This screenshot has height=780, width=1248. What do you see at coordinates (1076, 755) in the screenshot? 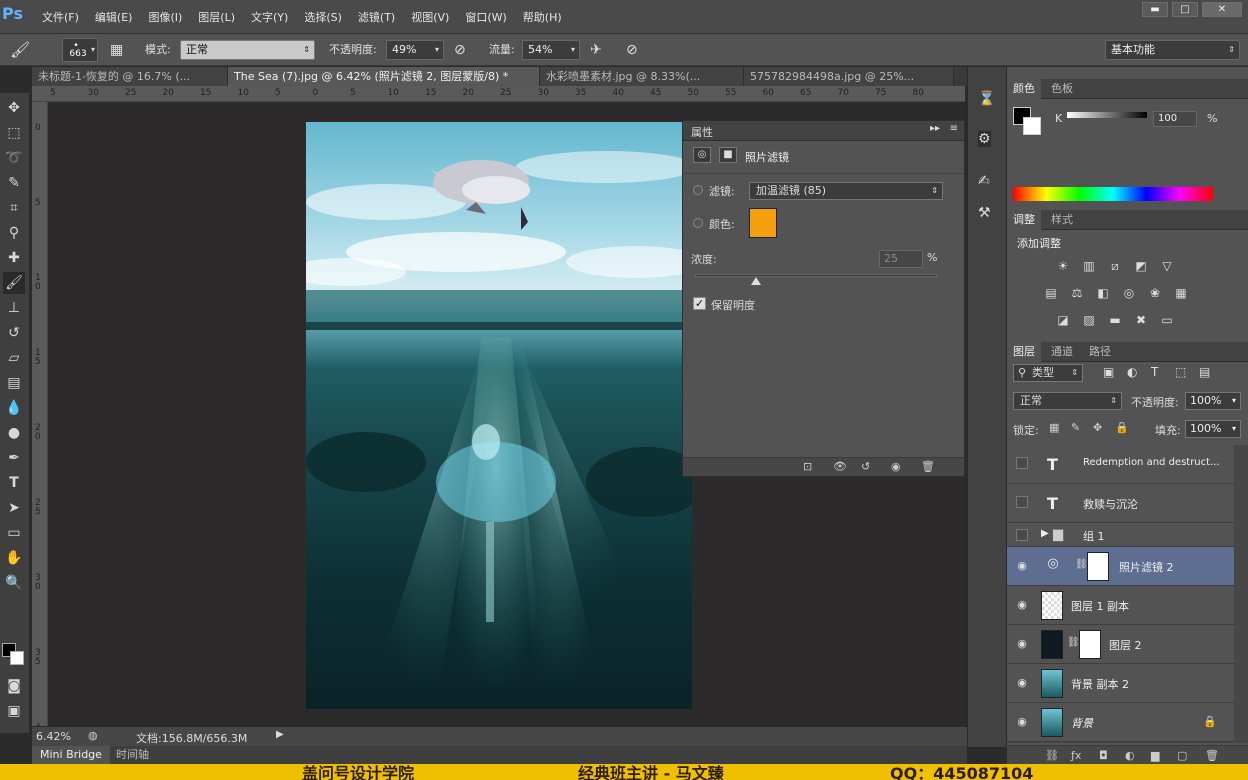
I see `fx-icon: ƒx` at bounding box center [1076, 755].